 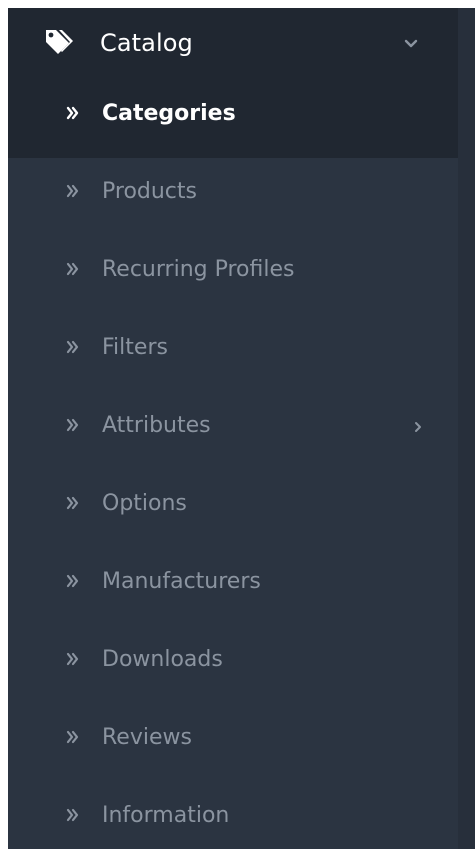 I want to click on sidebar-item-label: Filters, so click(x=135, y=347).